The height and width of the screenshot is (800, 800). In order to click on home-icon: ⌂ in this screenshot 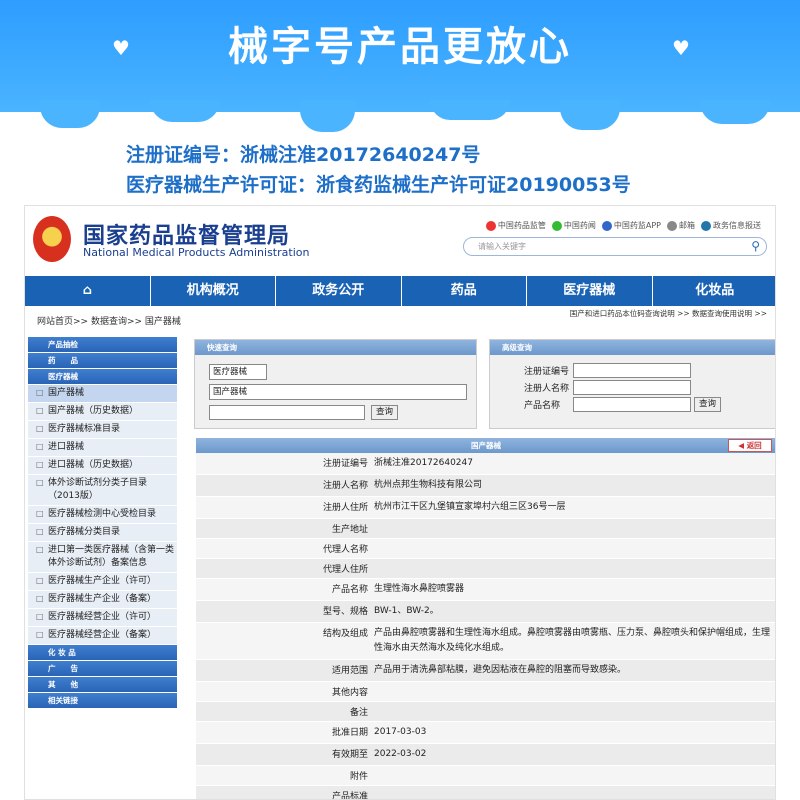, I will do `click(87, 290)`.